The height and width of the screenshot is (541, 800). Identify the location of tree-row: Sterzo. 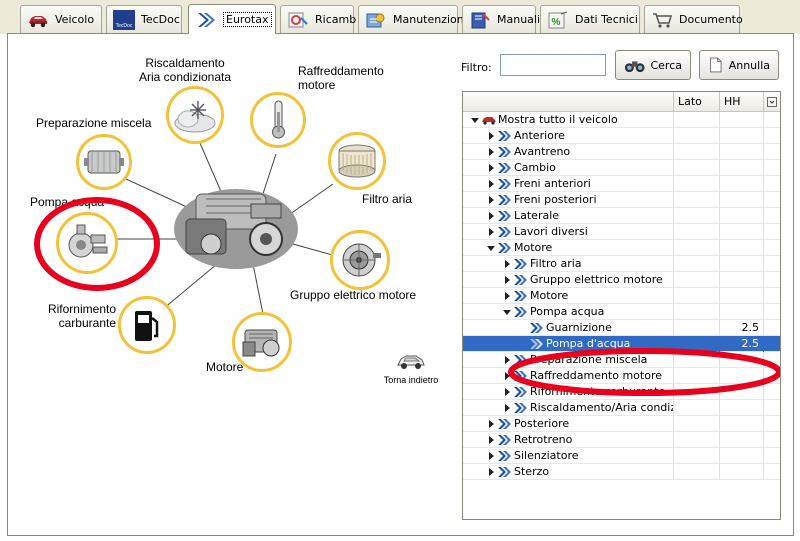
(621, 472).